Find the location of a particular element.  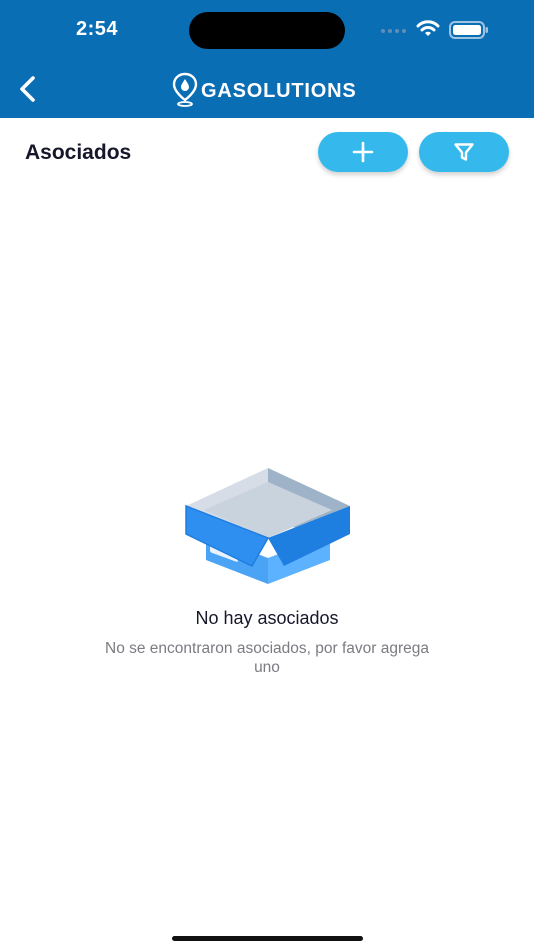

empty-state-title: No hay asociados is located at coordinates (267, 618).